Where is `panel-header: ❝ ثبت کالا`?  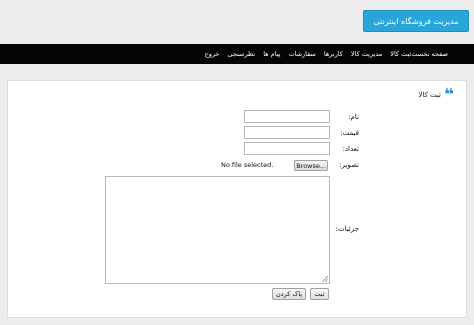
panel-header: ❝ ثبت کالا is located at coordinates (436, 95).